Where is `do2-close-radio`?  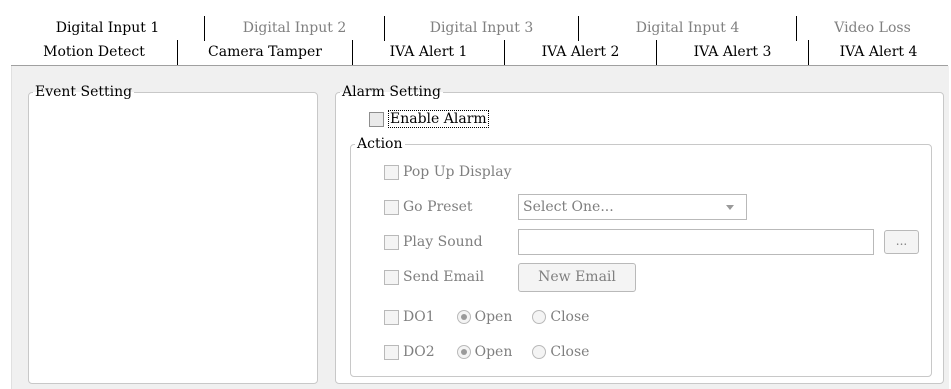
do2-close-radio is located at coordinates (539, 352).